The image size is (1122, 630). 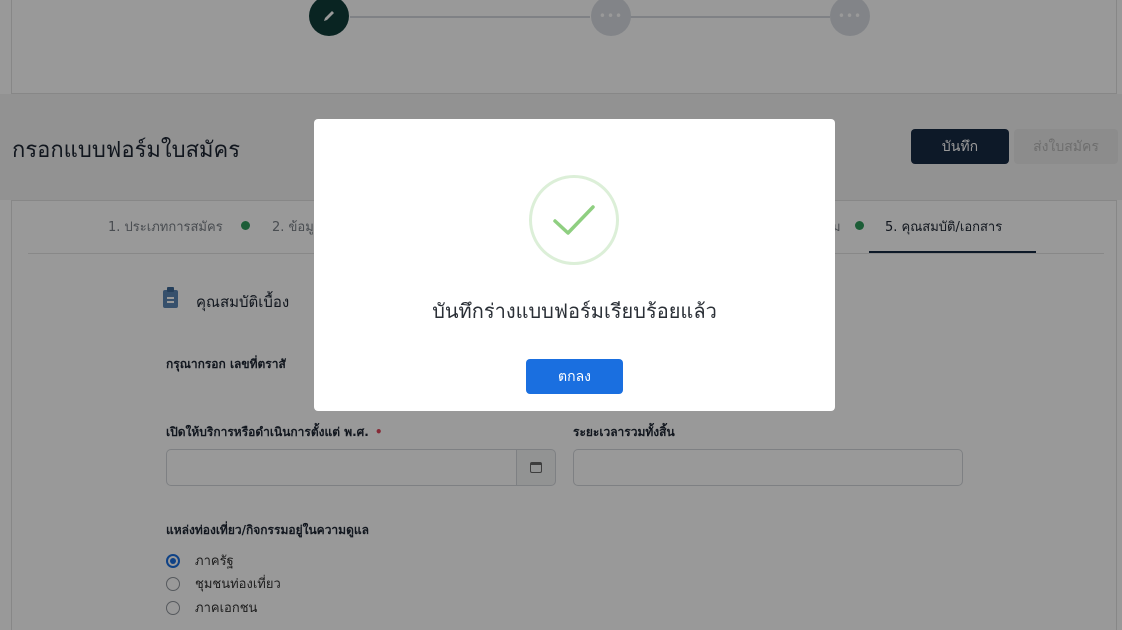 I want to click on success-ring, so click(x=574, y=220).